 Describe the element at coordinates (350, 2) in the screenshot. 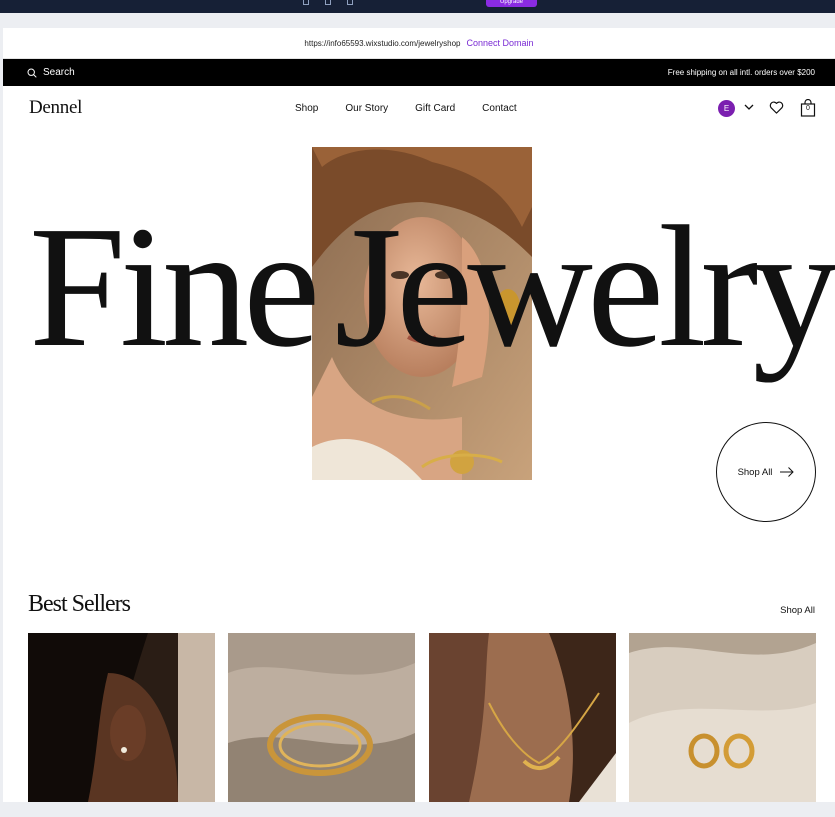

I see `mobile-icon` at that location.